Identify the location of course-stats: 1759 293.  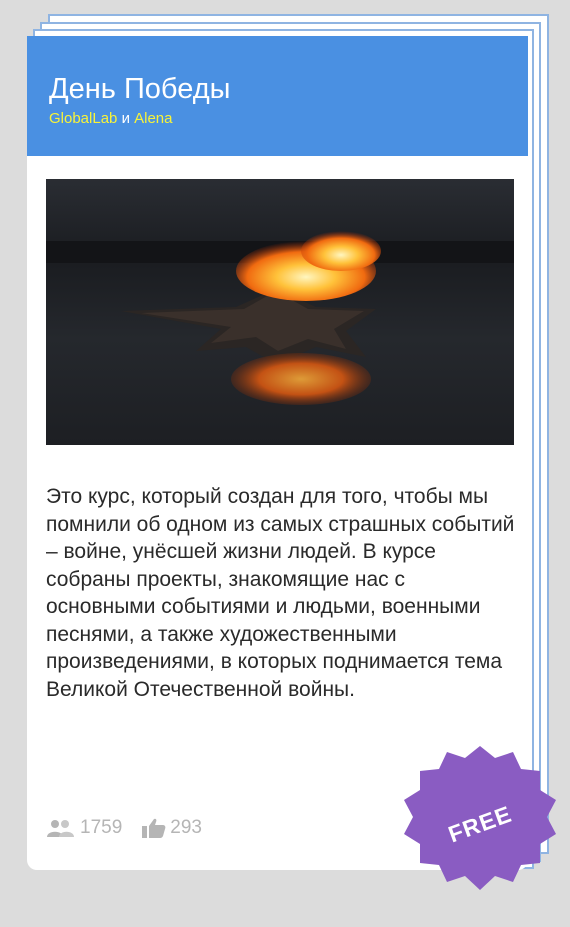
(134, 828).